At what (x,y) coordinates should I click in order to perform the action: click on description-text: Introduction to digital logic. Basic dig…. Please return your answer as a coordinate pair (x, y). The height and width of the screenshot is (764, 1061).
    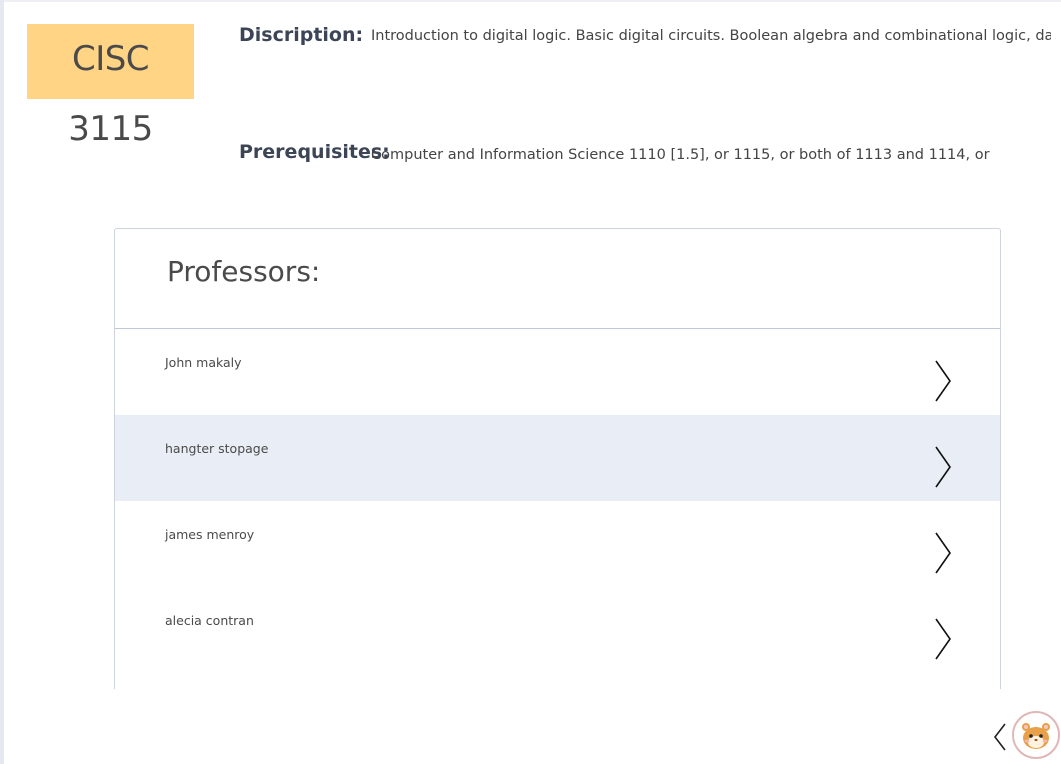
    Looking at the image, I should click on (711, 36).